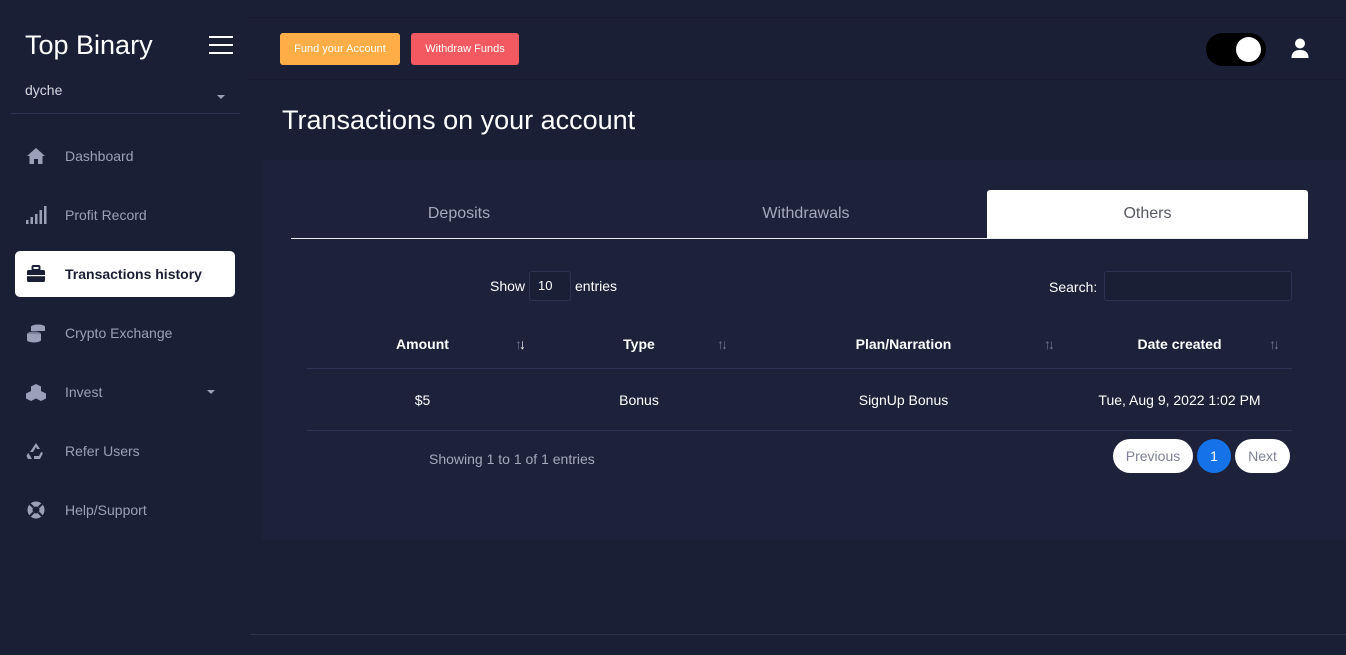 The width and height of the screenshot is (1346, 655). What do you see at coordinates (89, 45) in the screenshot?
I see `brand-logo: Top Binary` at bounding box center [89, 45].